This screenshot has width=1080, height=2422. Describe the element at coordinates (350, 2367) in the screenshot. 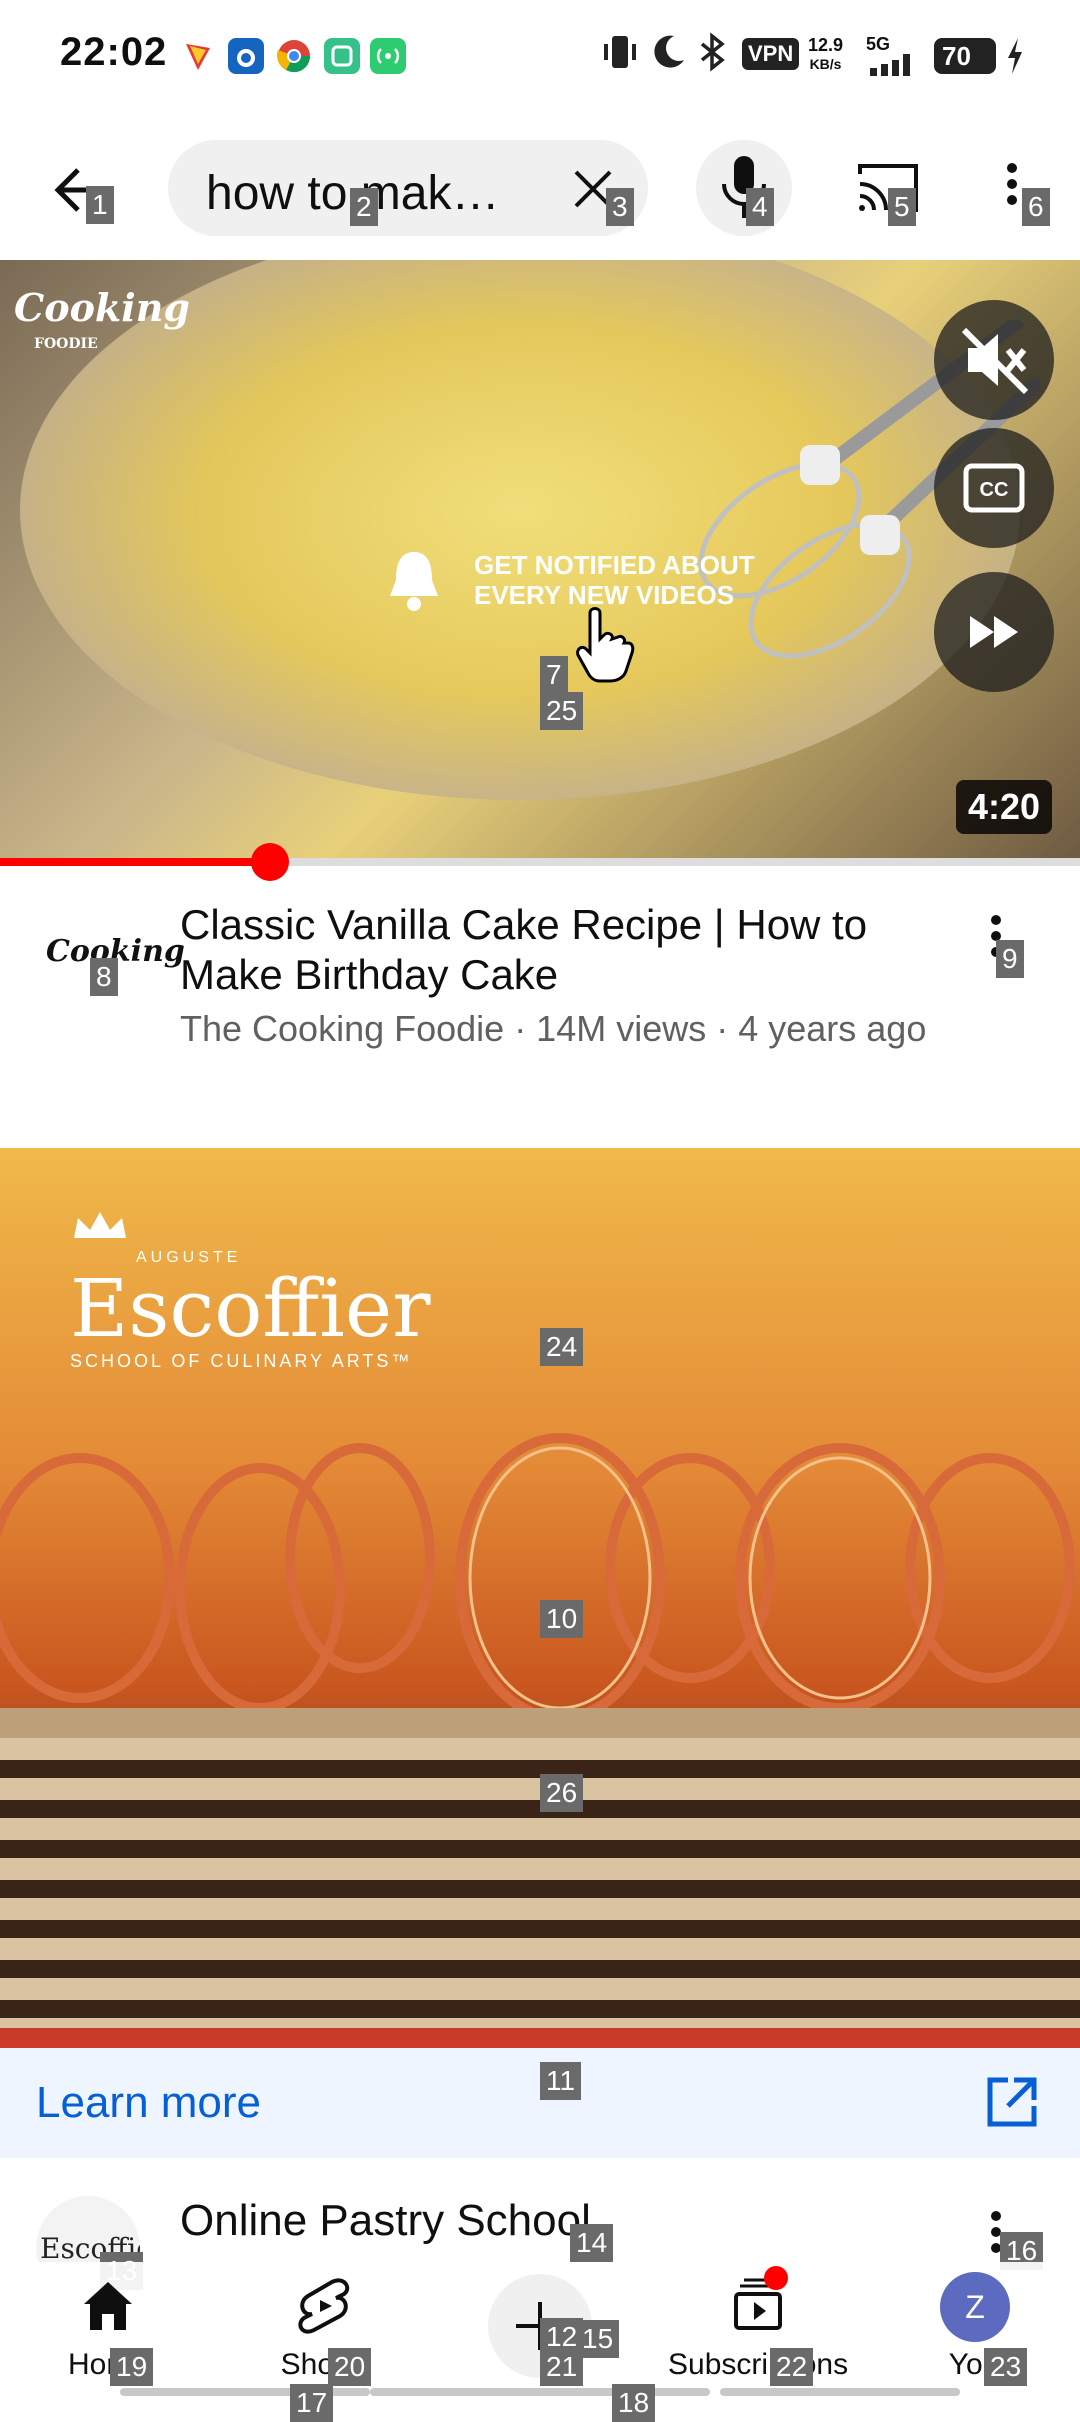

I see `label-tag: 20` at that location.